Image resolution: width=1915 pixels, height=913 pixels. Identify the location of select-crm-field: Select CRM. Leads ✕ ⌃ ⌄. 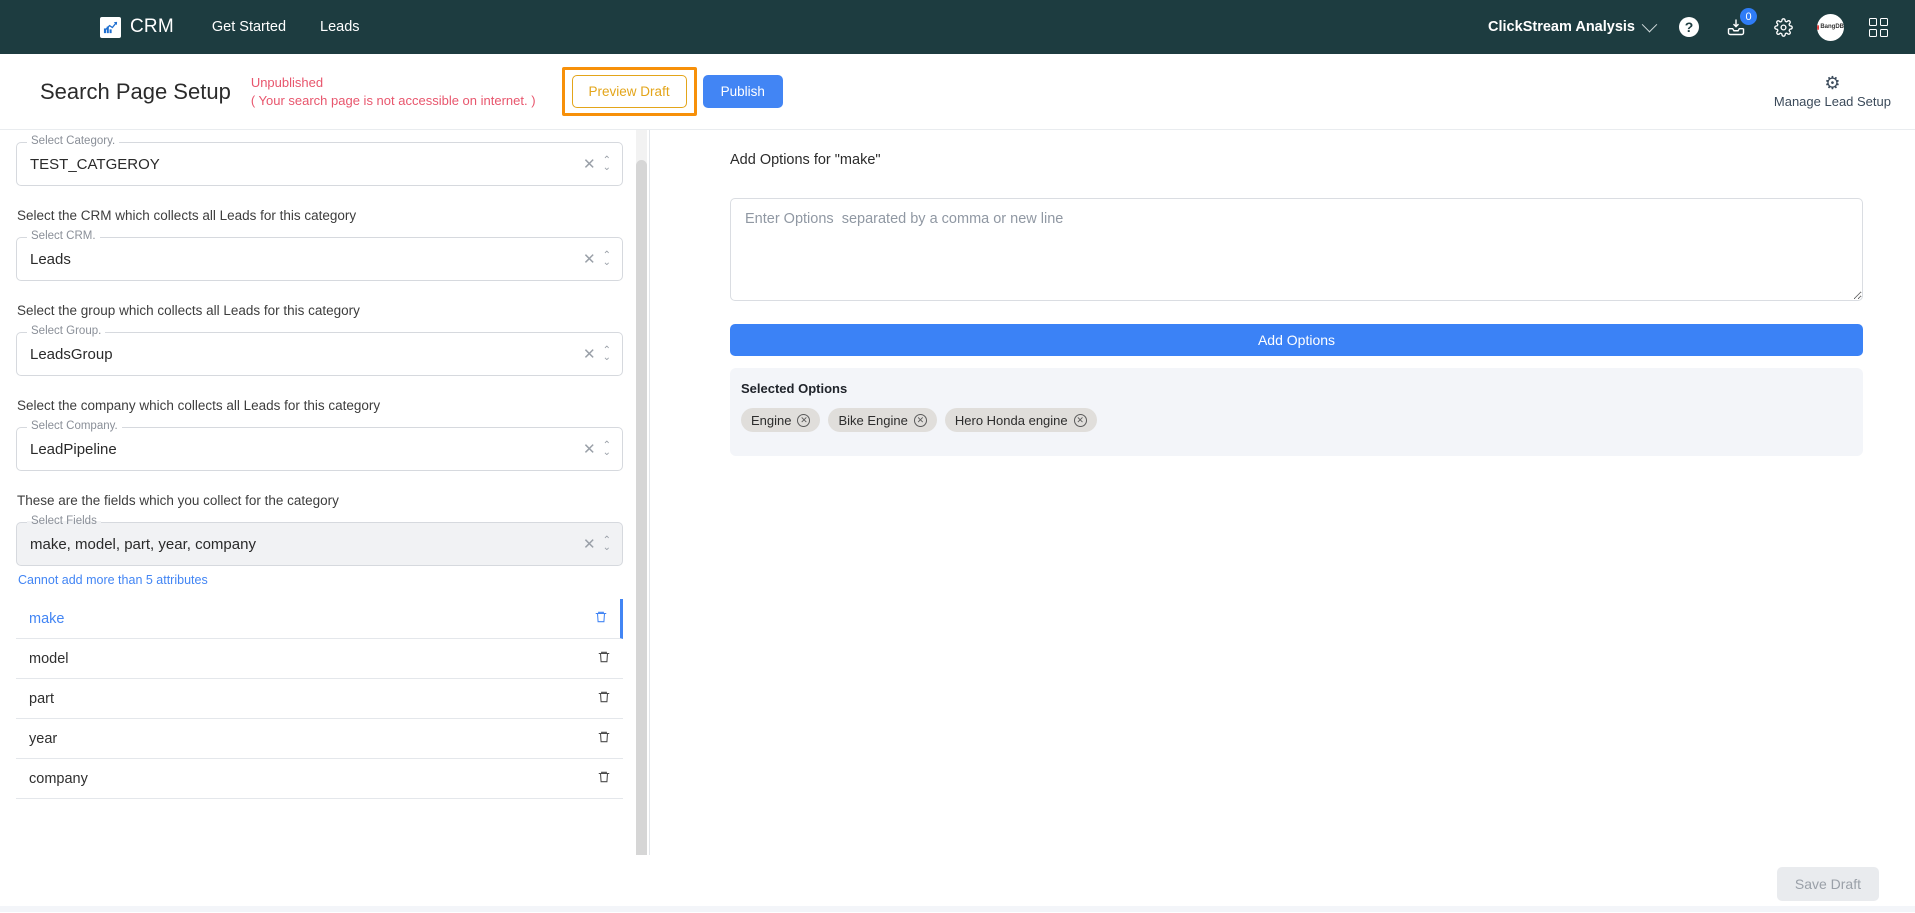
(319, 255).